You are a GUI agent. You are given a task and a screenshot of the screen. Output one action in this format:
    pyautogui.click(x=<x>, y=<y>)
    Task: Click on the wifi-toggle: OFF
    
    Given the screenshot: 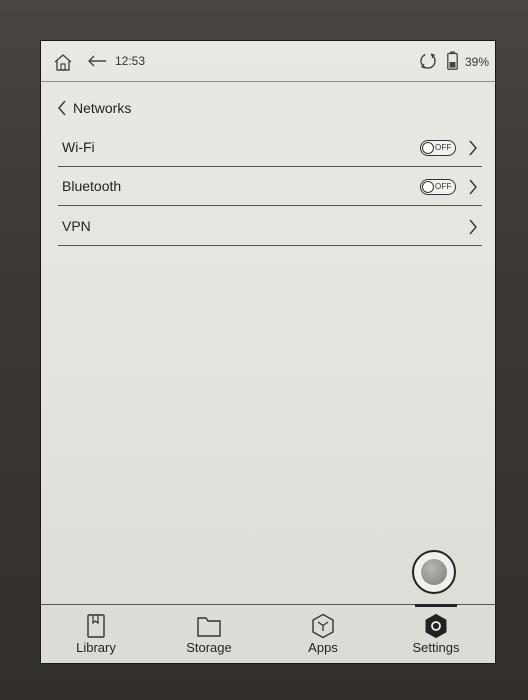 What is the action you would take?
    pyautogui.click(x=438, y=148)
    